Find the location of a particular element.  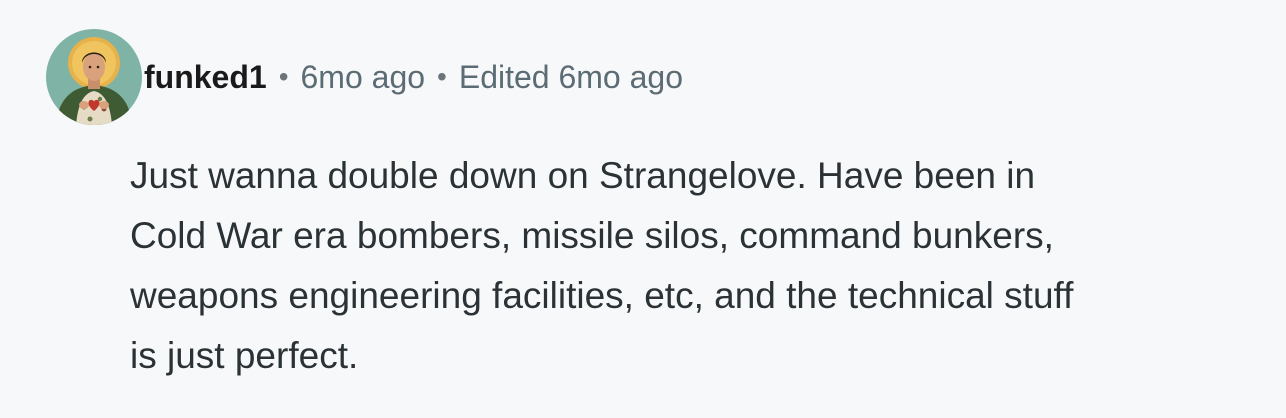

user-avatar-icon is located at coordinates (94, 77).